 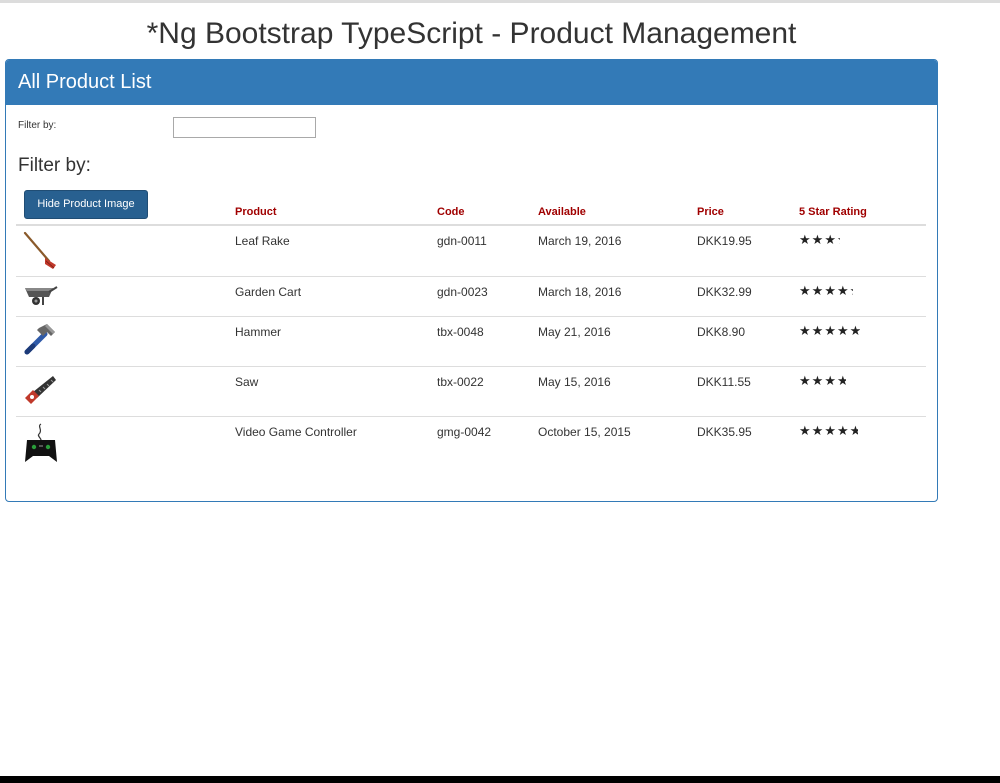 What do you see at coordinates (500, 779) in the screenshot?
I see `bottom-bar` at bounding box center [500, 779].